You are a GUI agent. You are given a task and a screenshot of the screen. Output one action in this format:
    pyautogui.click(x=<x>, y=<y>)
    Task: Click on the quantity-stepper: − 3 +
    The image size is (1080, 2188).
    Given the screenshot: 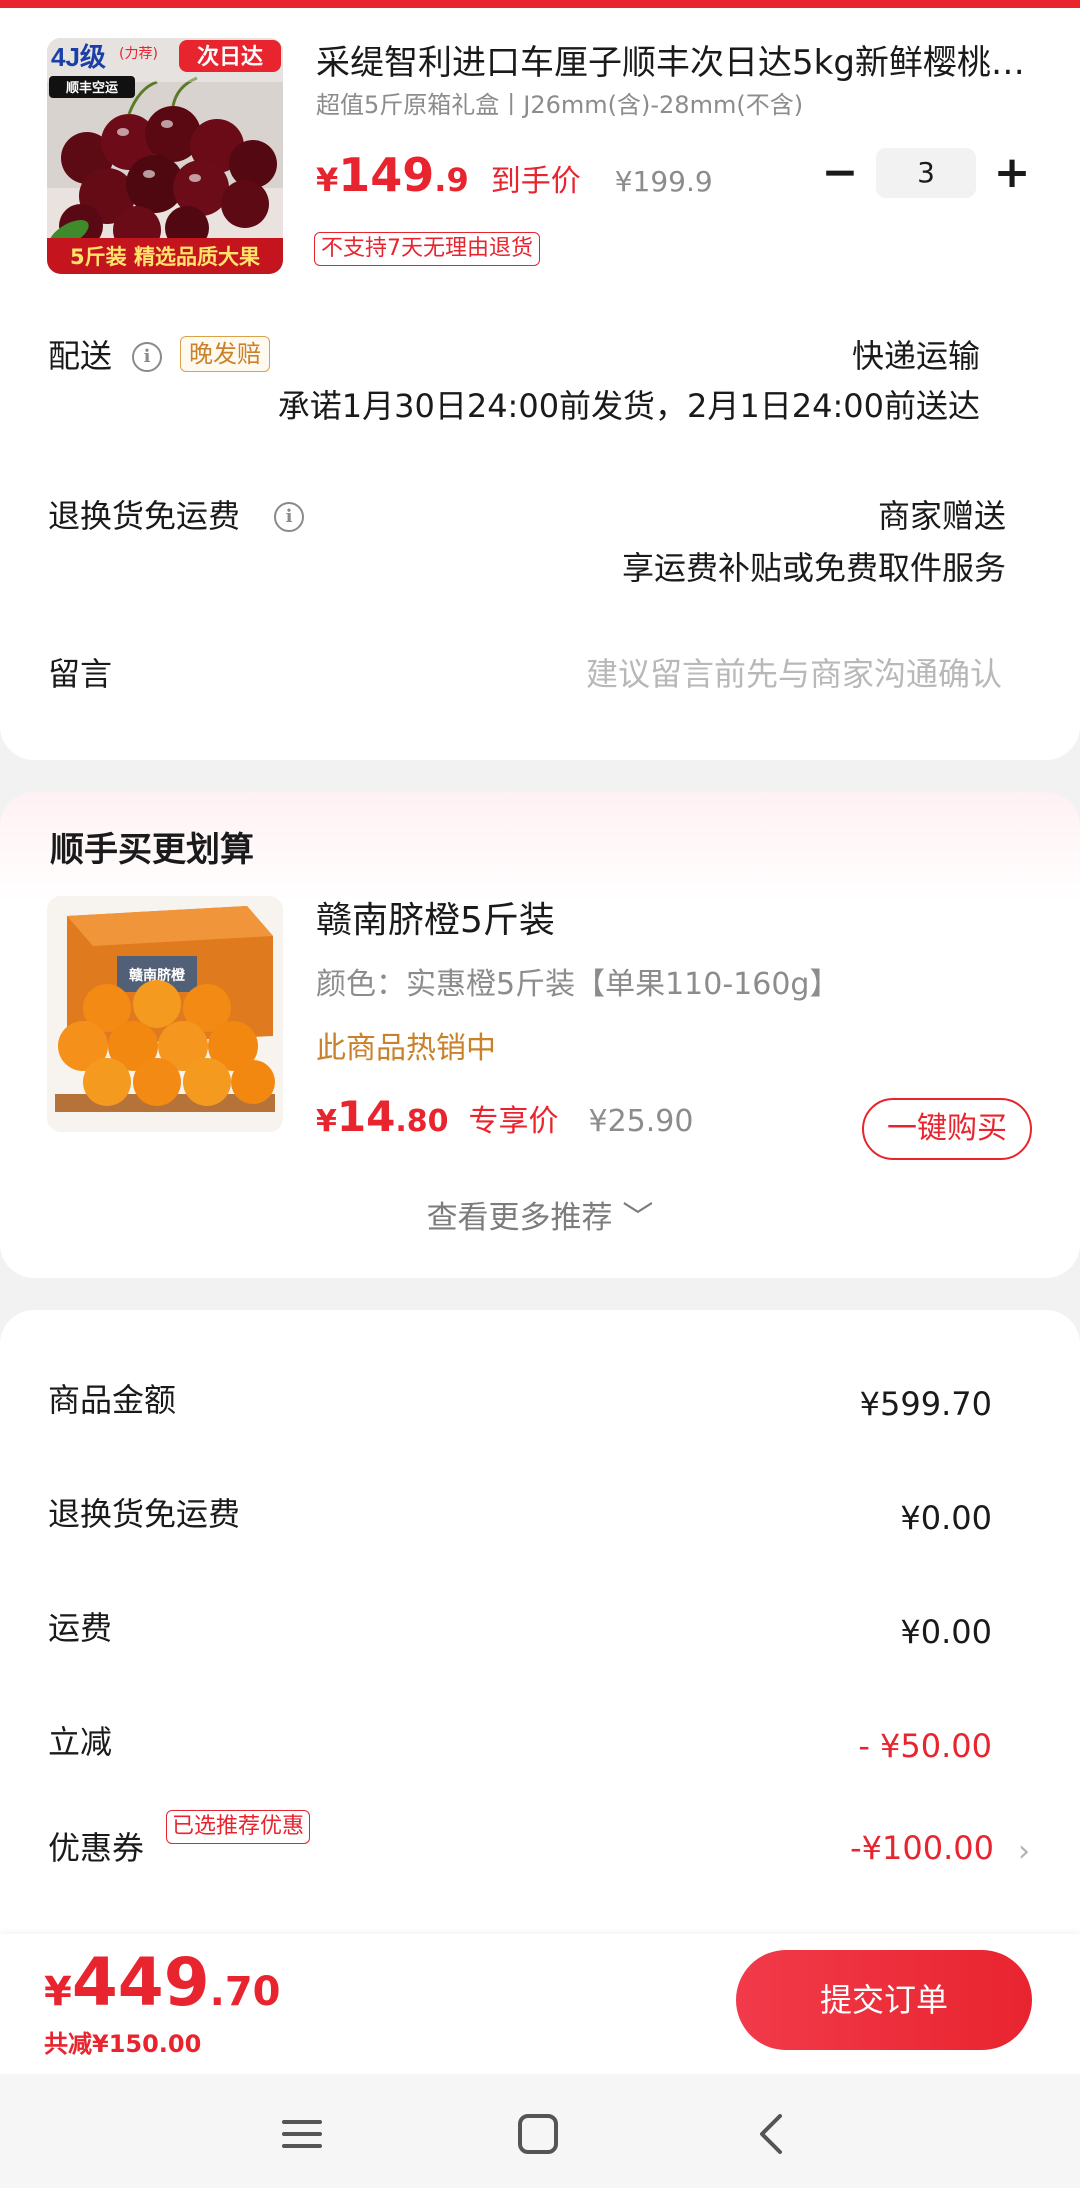 What is the action you would take?
    pyautogui.click(x=926, y=173)
    